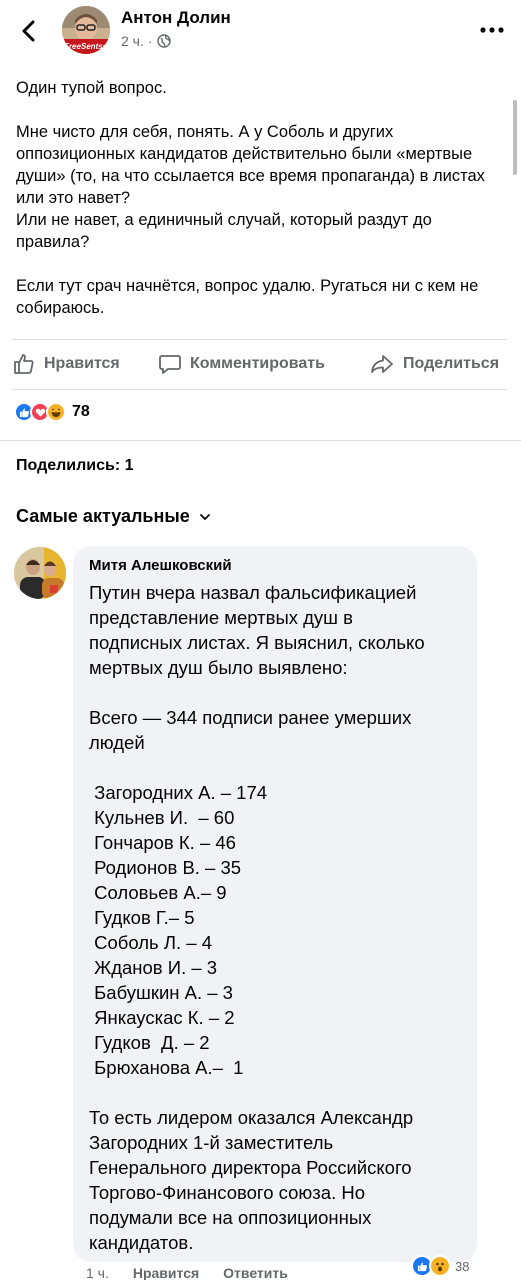  What do you see at coordinates (141, 1242) in the screenshot?
I see `comment-line: кандидатов.` at bounding box center [141, 1242].